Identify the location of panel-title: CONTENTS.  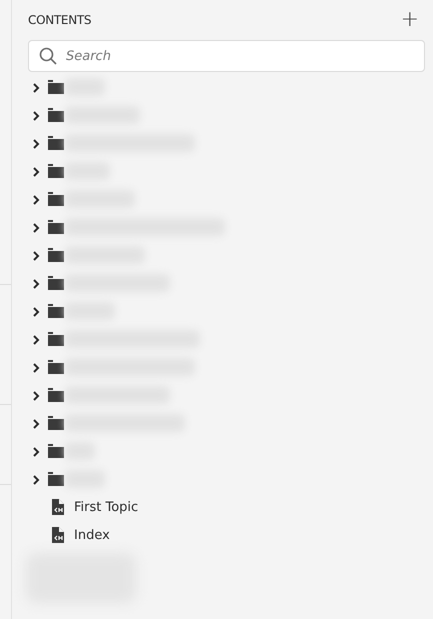
(60, 20).